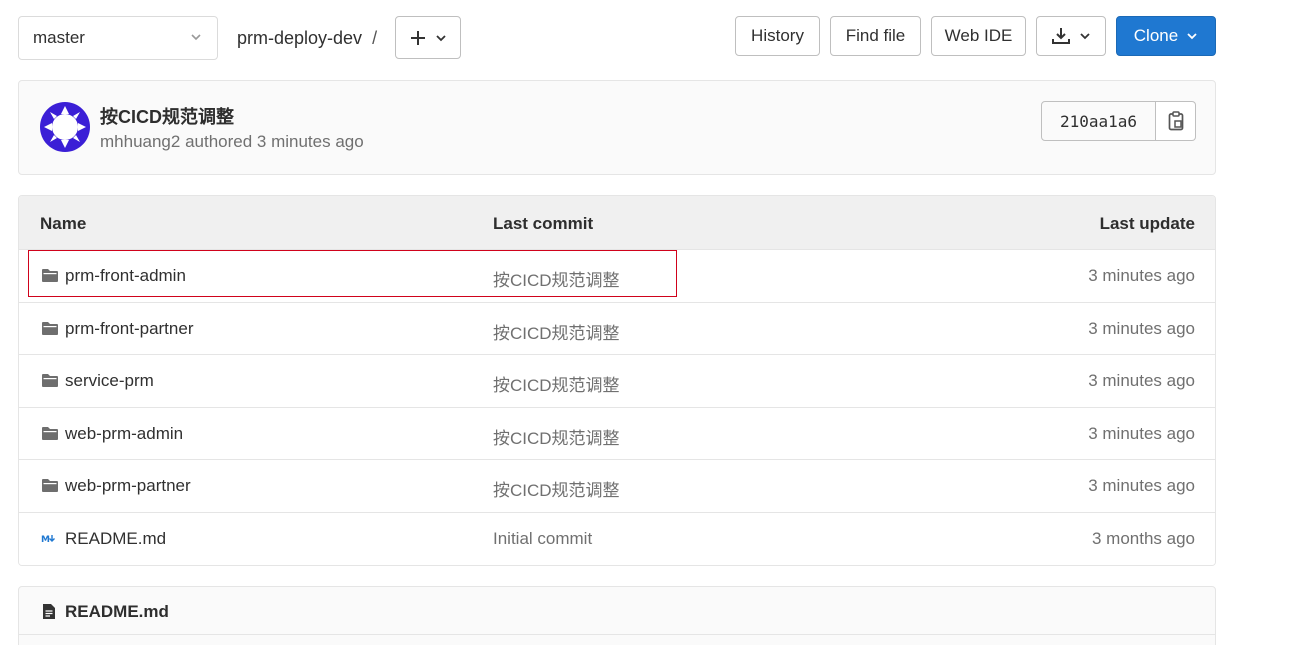  I want to click on table-header: Name Last commit Last update, so click(617, 223).